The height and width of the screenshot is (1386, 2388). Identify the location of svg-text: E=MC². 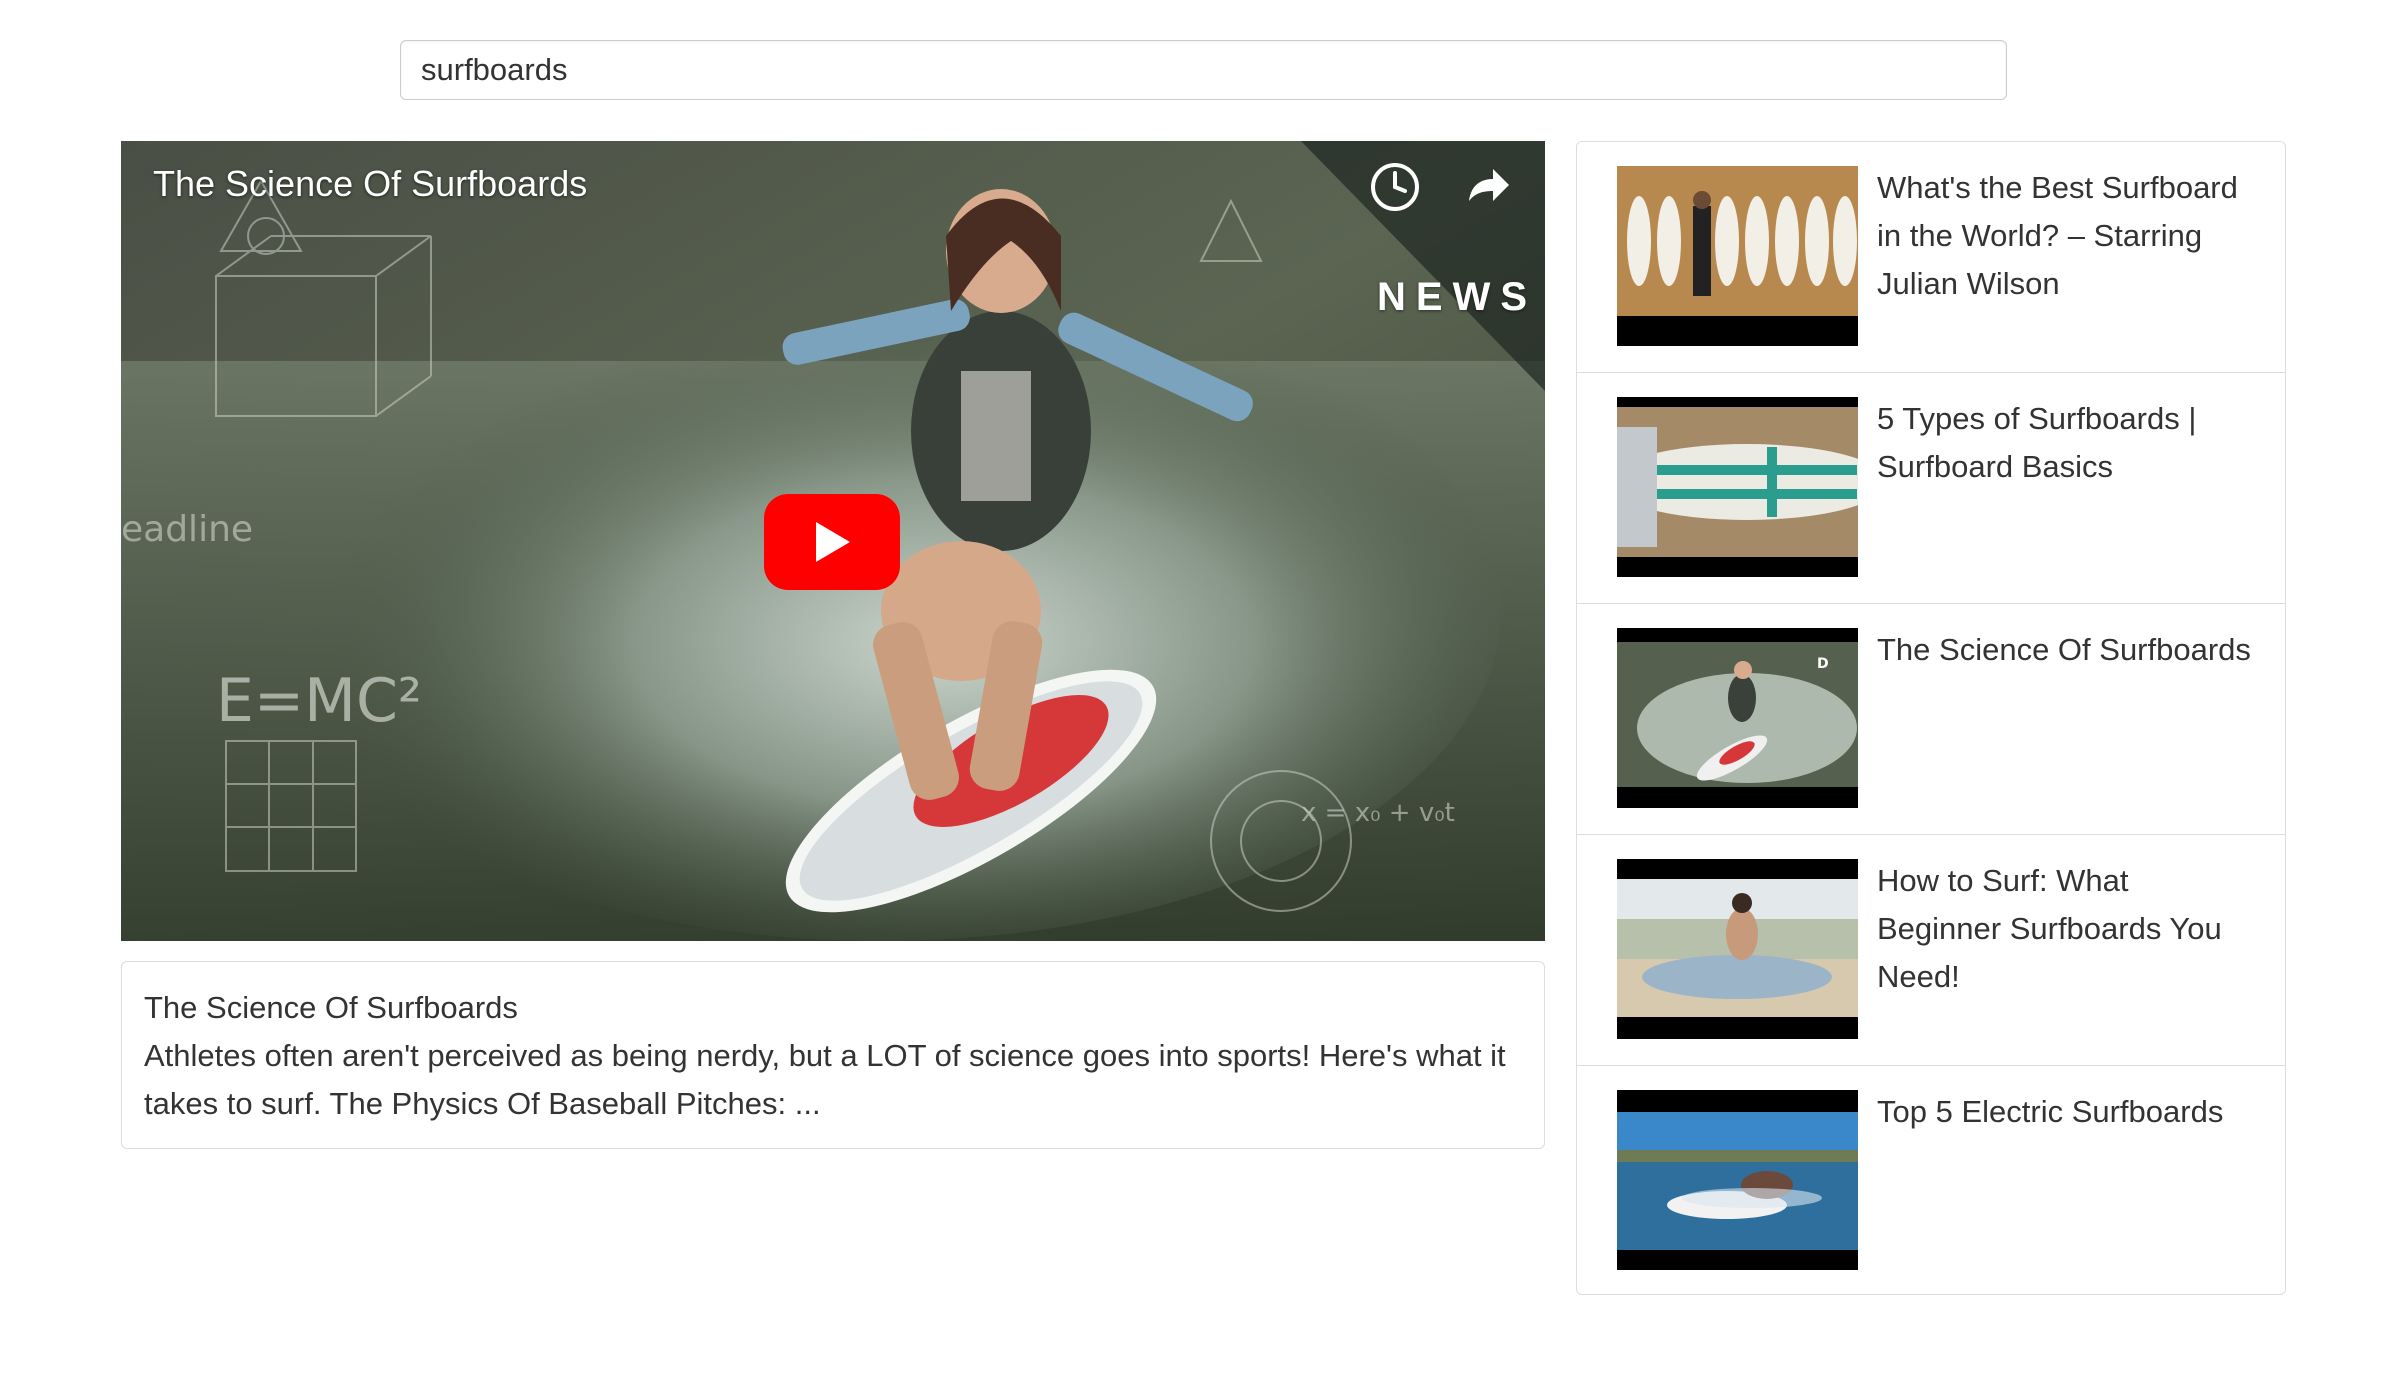
(319, 701).